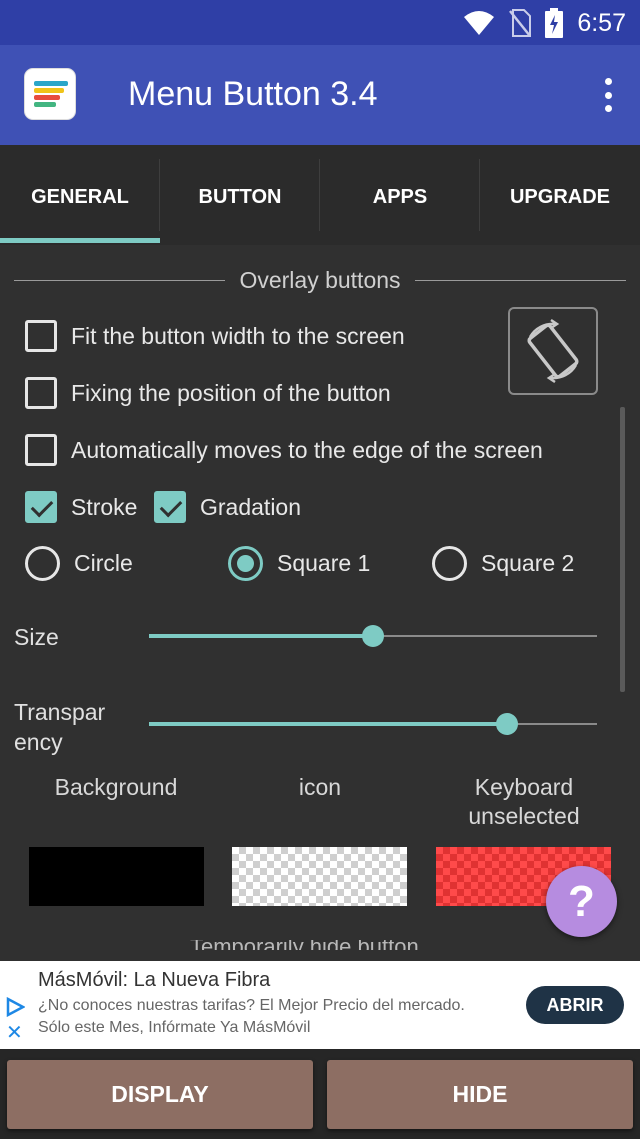 This screenshot has height=1139, width=640. I want to click on app-logo-icon, so click(50, 94).